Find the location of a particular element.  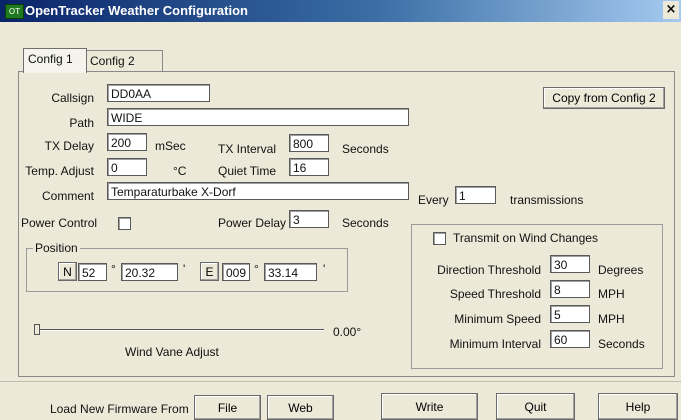

latitude-degree-symbol: ° is located at coordinates (113, 269).